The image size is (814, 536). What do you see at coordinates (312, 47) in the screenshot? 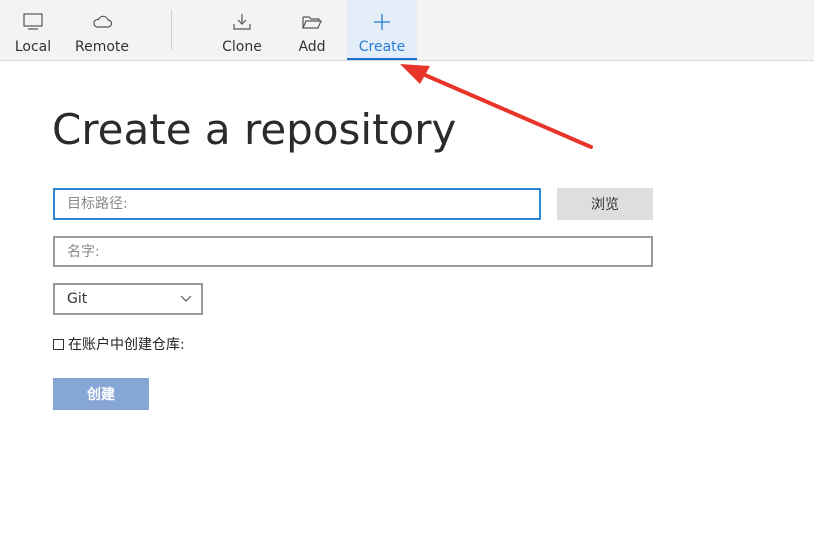
I see `tab-label: Add` at bounding box center [312, 47].